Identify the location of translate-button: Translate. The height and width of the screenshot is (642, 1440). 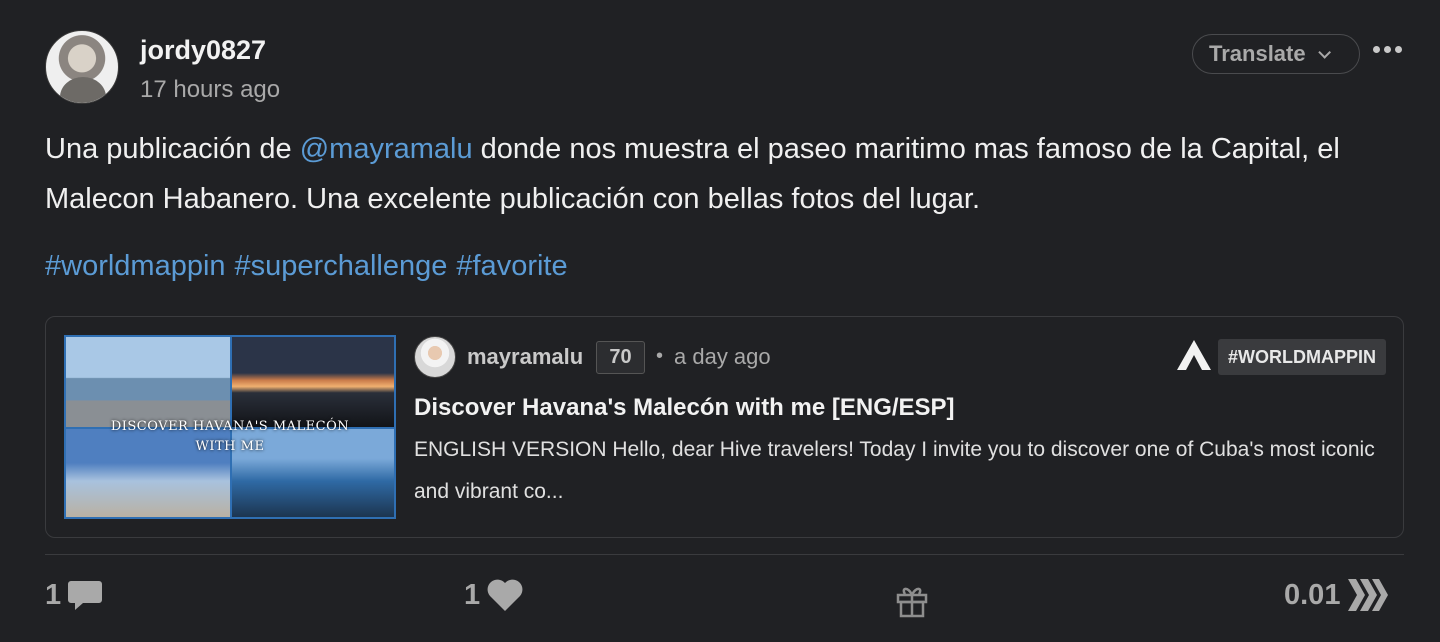
(1276, 54).